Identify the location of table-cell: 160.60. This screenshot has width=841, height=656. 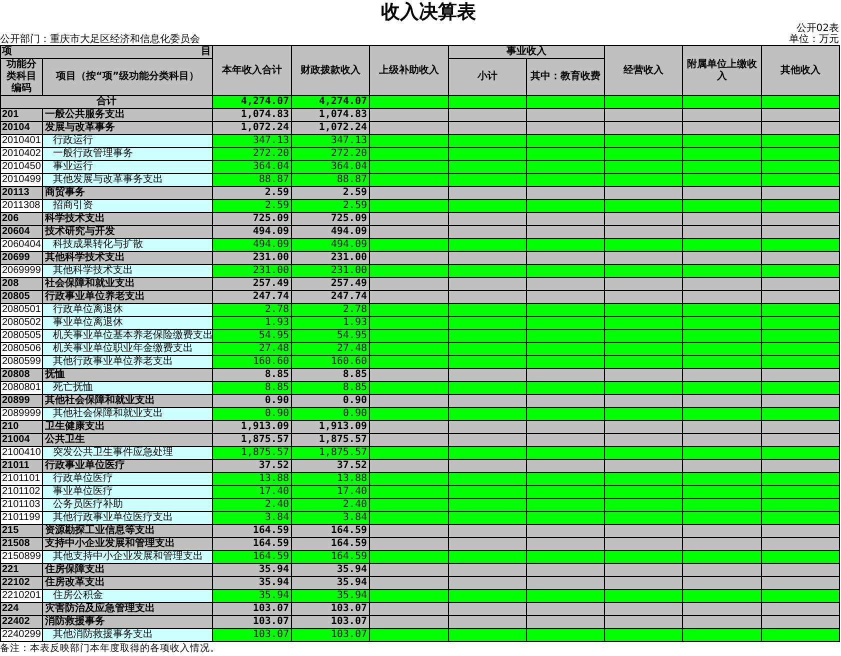
(331, 362).